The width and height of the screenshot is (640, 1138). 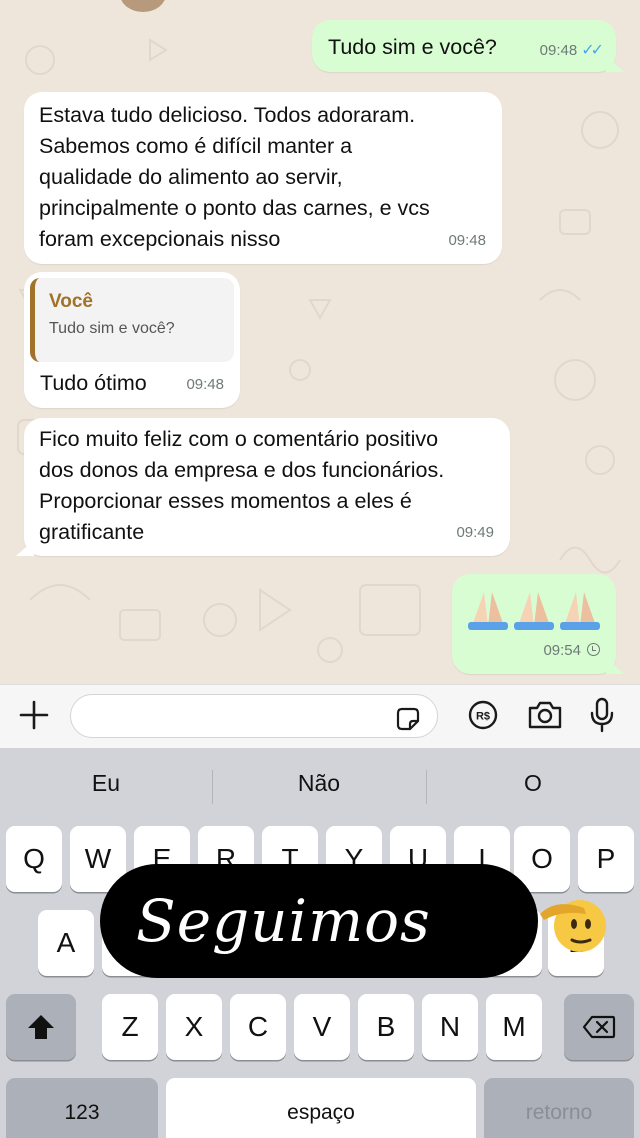 I want to click on message-composer: R$, so click(x=320, y=716).